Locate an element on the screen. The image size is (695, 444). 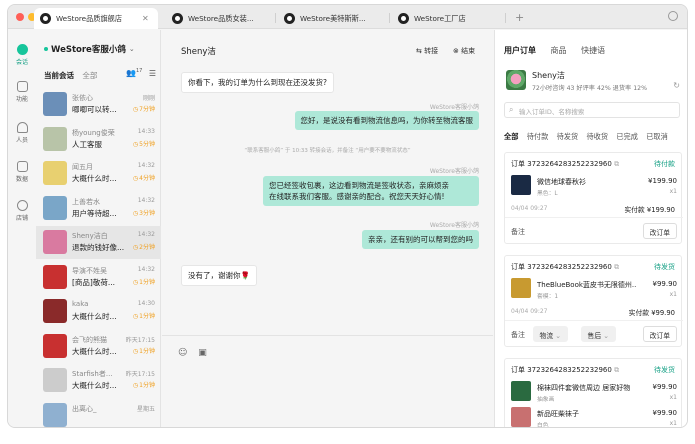
tab-quick-replies: 快捷语 is located at coordinates (593, 50).